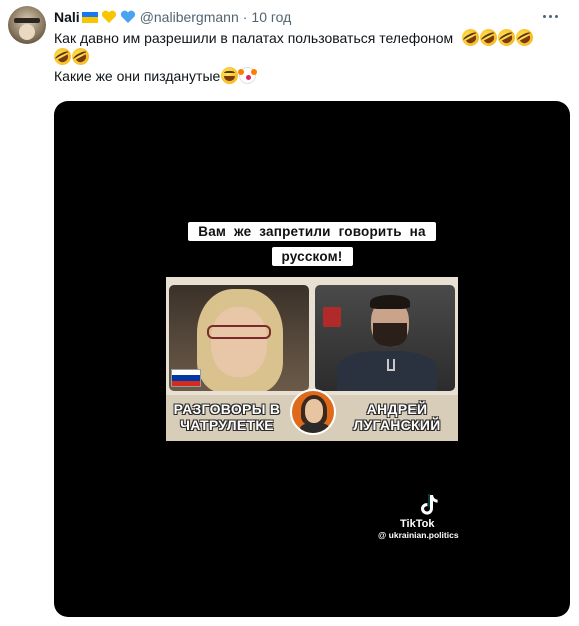  What do you see at coordinates (27, 20) in the screenshot?
I see `avatar-band` at bounding box center [27, 20].